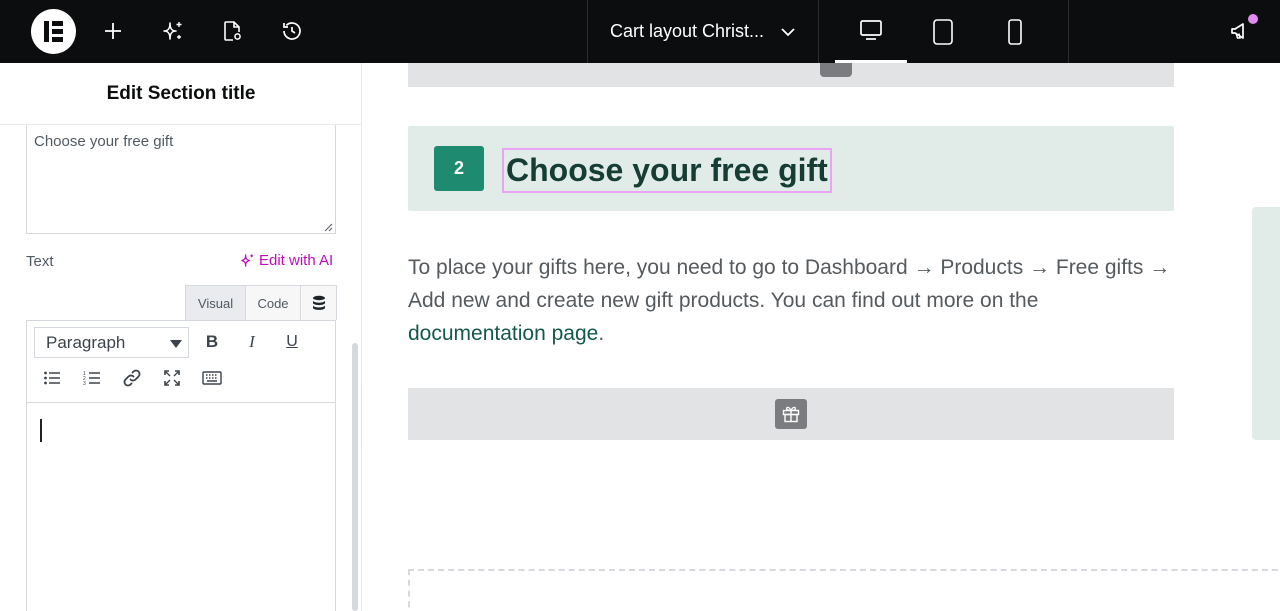  Describe the element at coordinates (212, 342) in the screenshot. I see `bold-button: B` at that location.